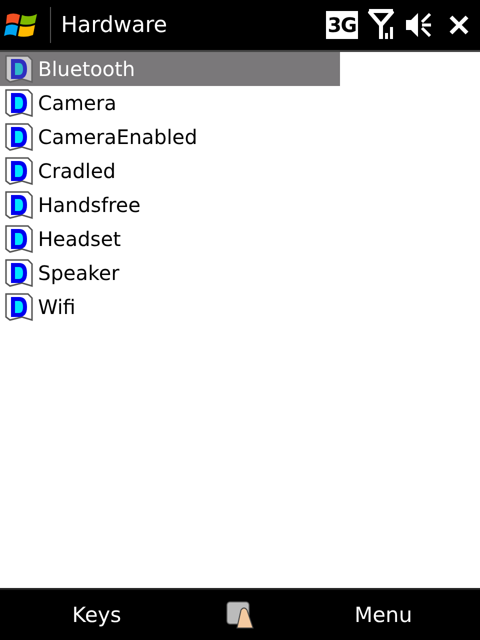 This screenshot has width=480, height=640. Describe the element at coordinates (170, 171) in the screenshot. I see `registry-key-item: Cradled` at that location.